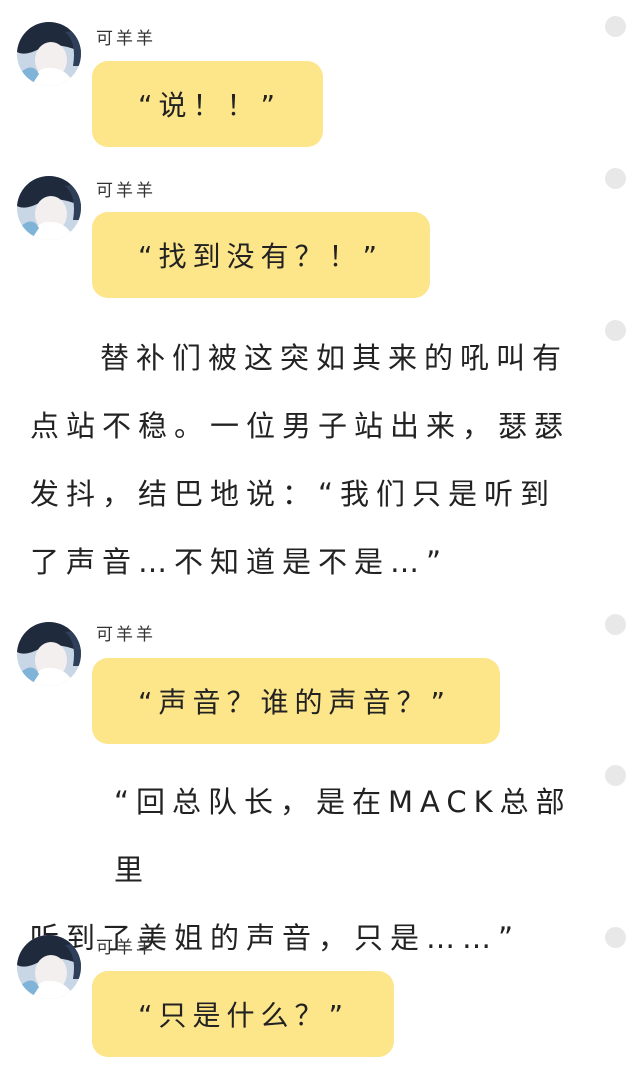 The width and height of the screenshot is (640, 1091). I want to click on chat-bubble: “说！！”, so click(207, 104).